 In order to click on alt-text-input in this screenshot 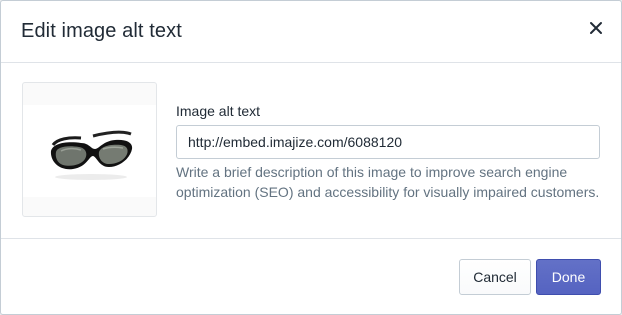, I will do `click(388, 142)`.